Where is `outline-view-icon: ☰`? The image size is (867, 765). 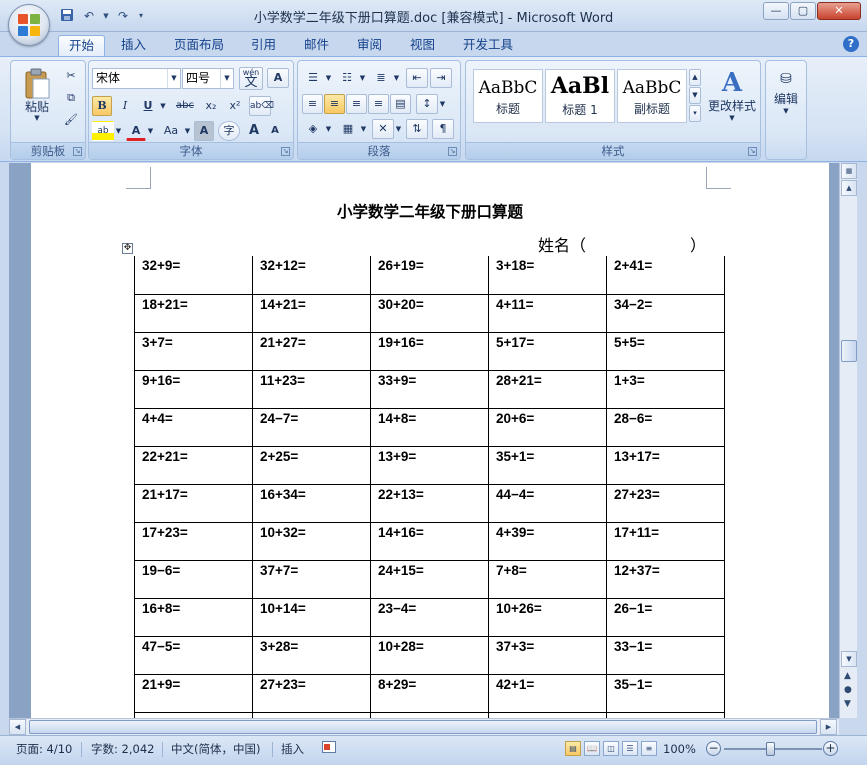 outline-view-icon: ☰ is located at coordinates (630, 748).